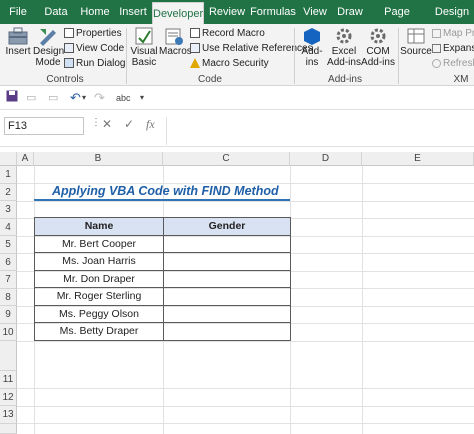 The height and width of the screenshot is (434, 474). I want to click on record-macro-button: Record Macro, so click(227, 33).